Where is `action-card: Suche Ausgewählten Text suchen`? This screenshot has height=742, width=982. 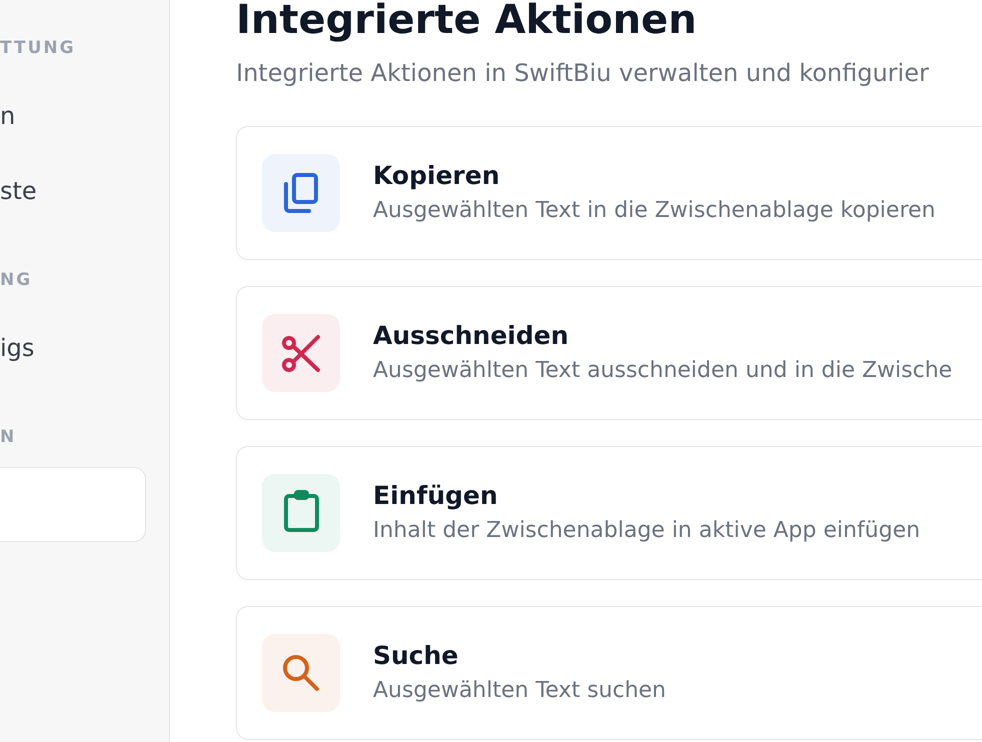 action-card: Suche Ausgewählten Text suchen is located at coordinates (609, 673).